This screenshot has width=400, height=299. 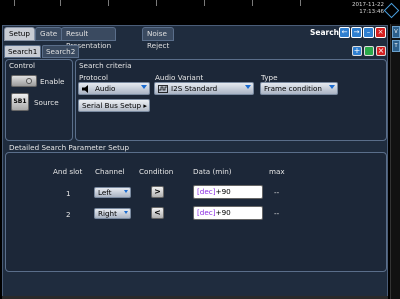 What do you see at coordinates (145, 105) in the screenshot?
I see `chevron-right-icon: ▸` at bounding box center [145, 105].